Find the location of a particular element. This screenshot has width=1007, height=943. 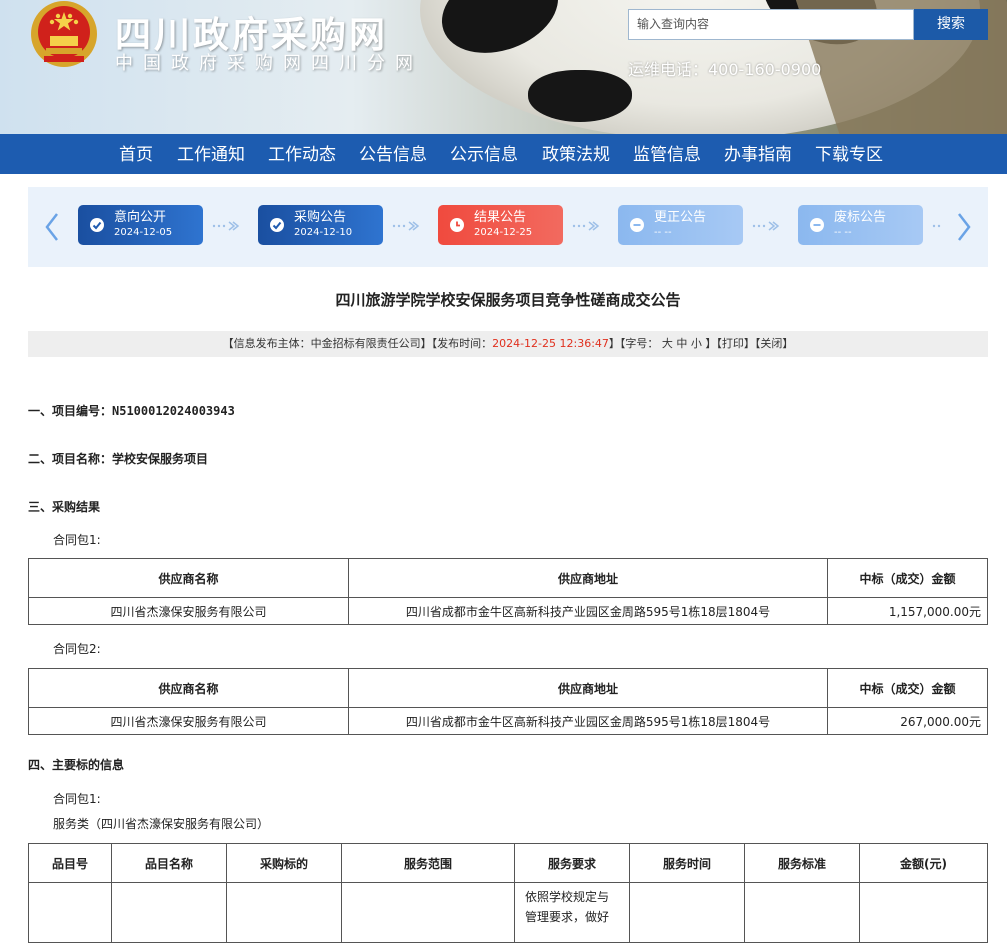

main-package-label: 合同包1: is located at coordinates (77, 799).